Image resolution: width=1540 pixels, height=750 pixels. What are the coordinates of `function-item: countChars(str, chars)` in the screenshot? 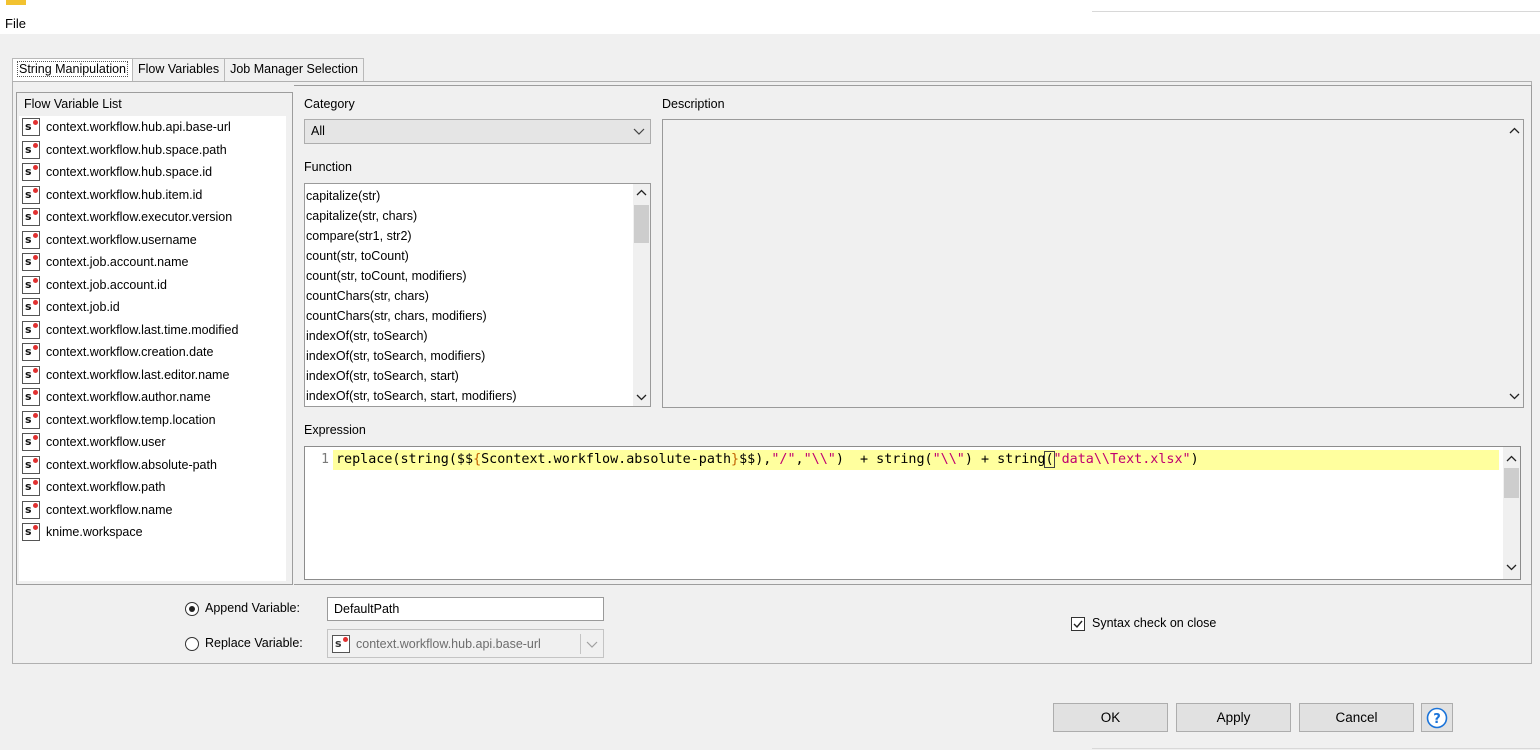 It's located at (469, 296).